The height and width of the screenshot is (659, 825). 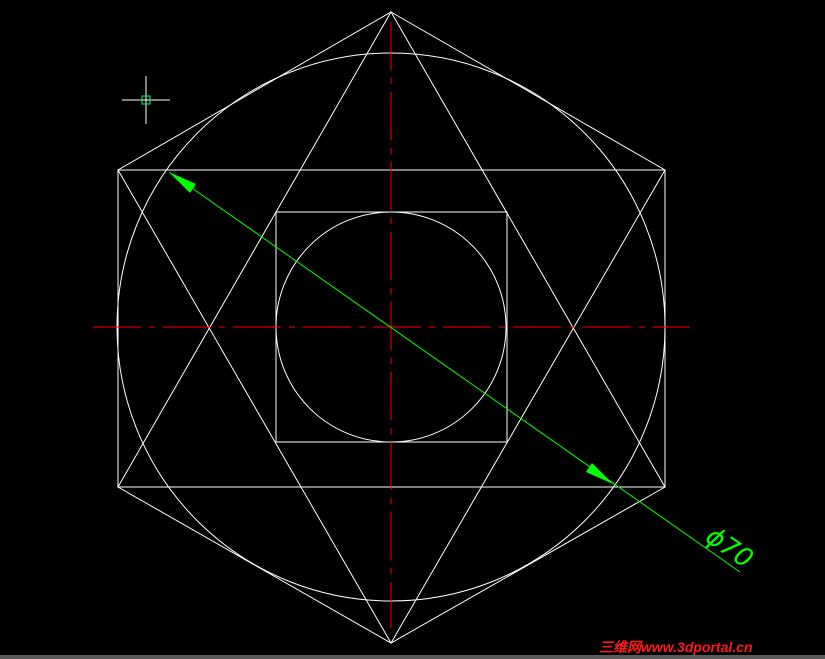 I want to click on watermark-text: 三维网www.3dportal.cn, so click(x=676, y=647).